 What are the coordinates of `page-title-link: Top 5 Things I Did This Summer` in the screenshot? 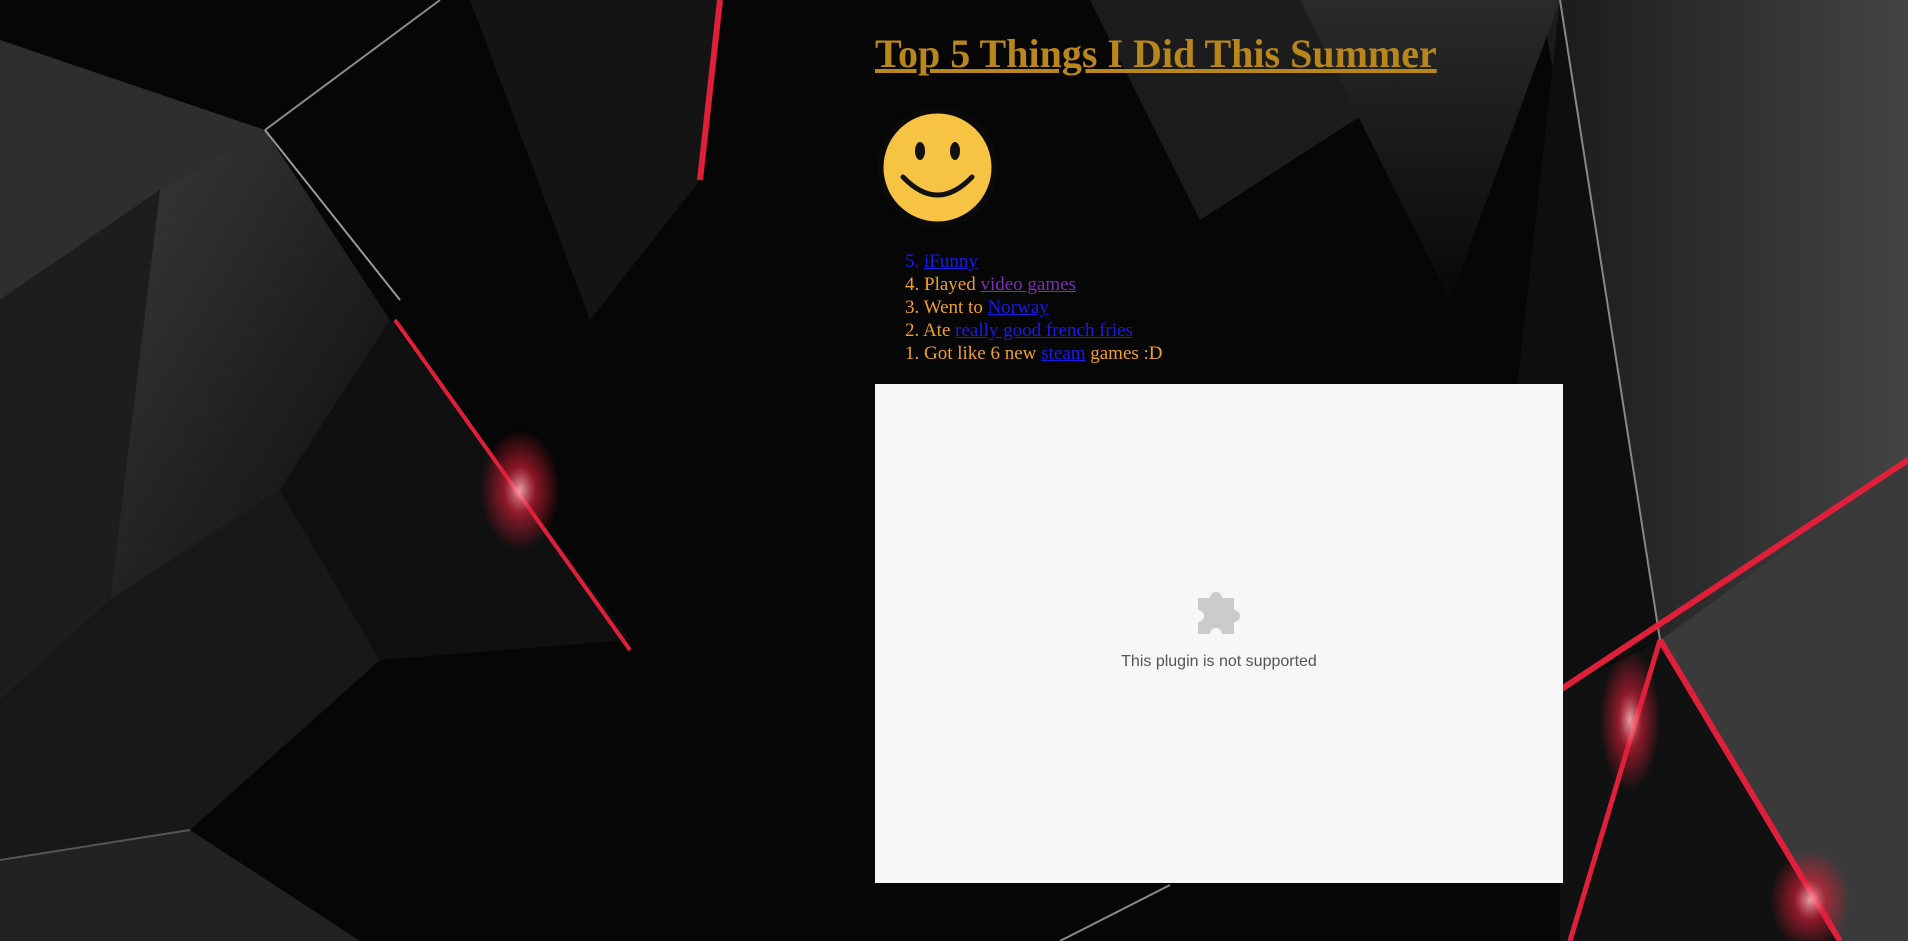 It's located at (1156, 53).